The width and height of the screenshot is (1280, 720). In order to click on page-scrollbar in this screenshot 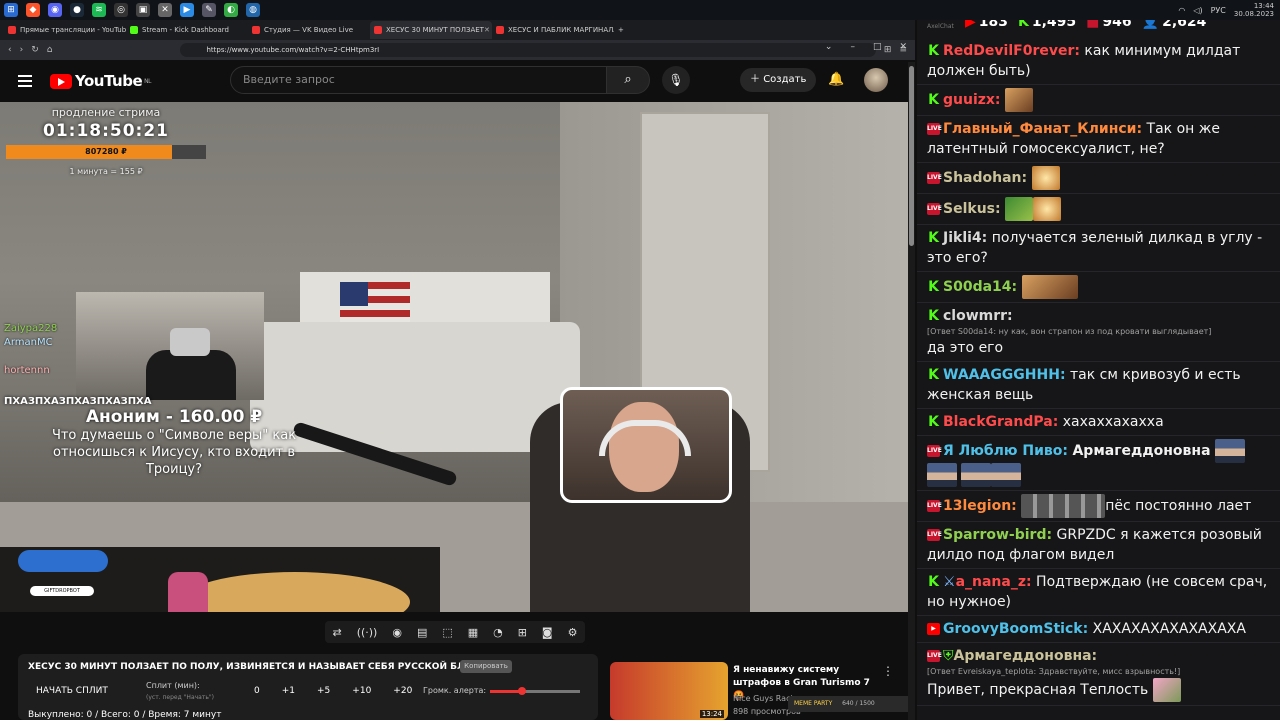, I will do `click(911, 391)`.